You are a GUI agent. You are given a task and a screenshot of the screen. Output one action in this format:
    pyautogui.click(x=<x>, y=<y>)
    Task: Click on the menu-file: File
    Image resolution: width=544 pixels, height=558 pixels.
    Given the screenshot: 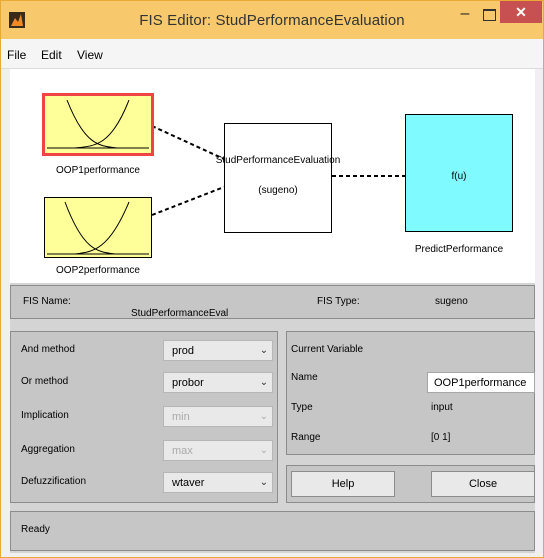 What is the action you would take?
    pyautogui.click(x=16, y=55)
    